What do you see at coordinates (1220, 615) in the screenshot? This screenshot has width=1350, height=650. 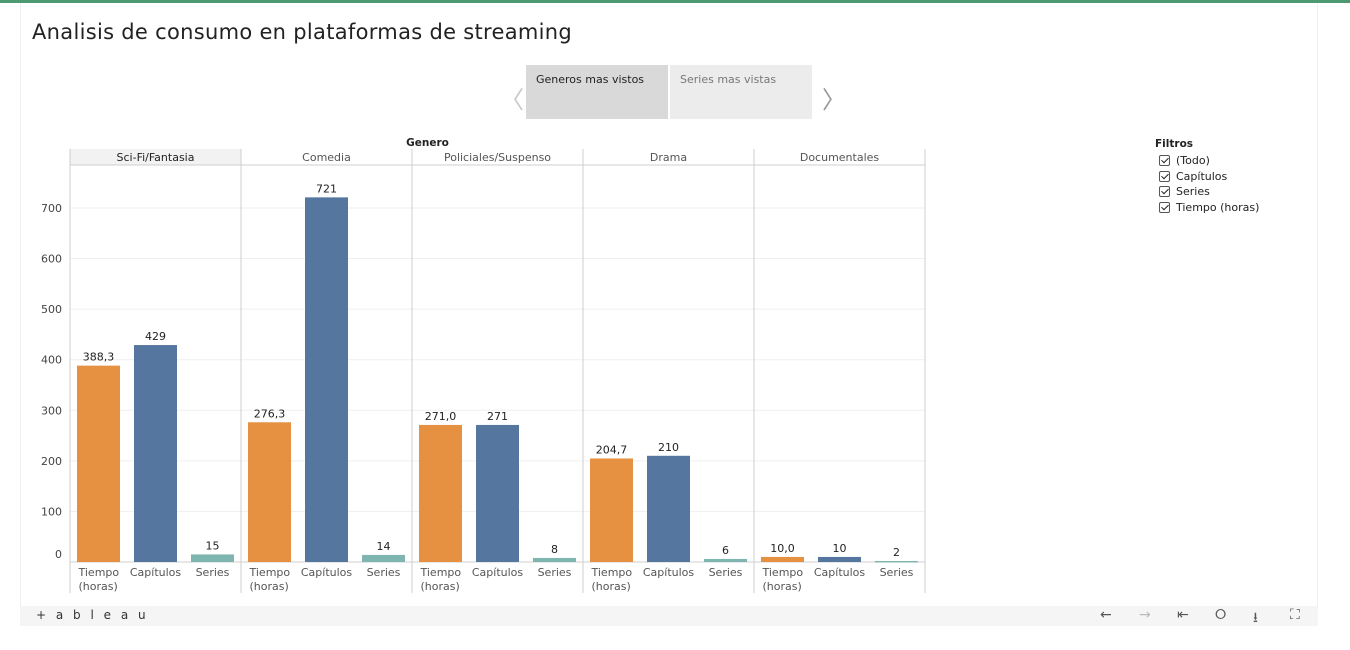 I see `share-icon: ⭘` at bounding box center [1220, 615].